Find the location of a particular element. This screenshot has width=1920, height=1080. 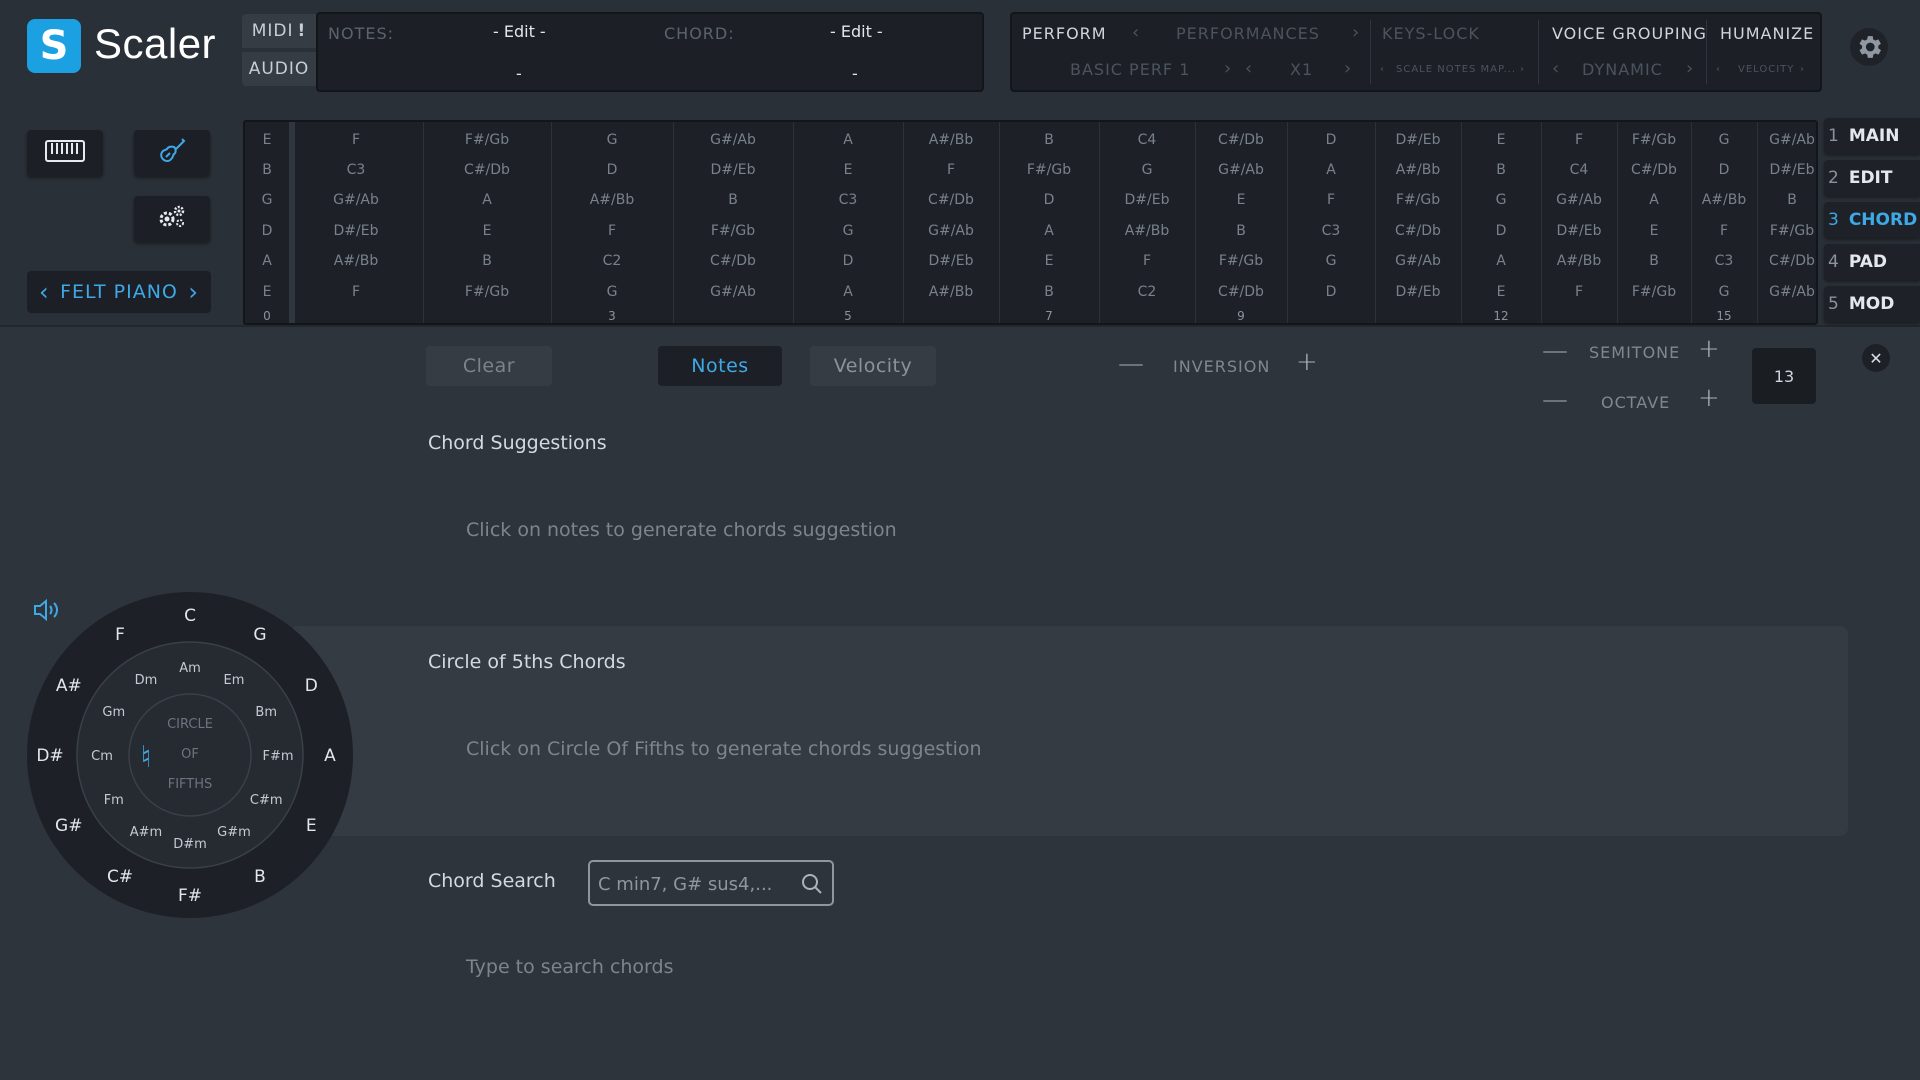

preset-next-arrow: › is located at coordinates (193, 292).